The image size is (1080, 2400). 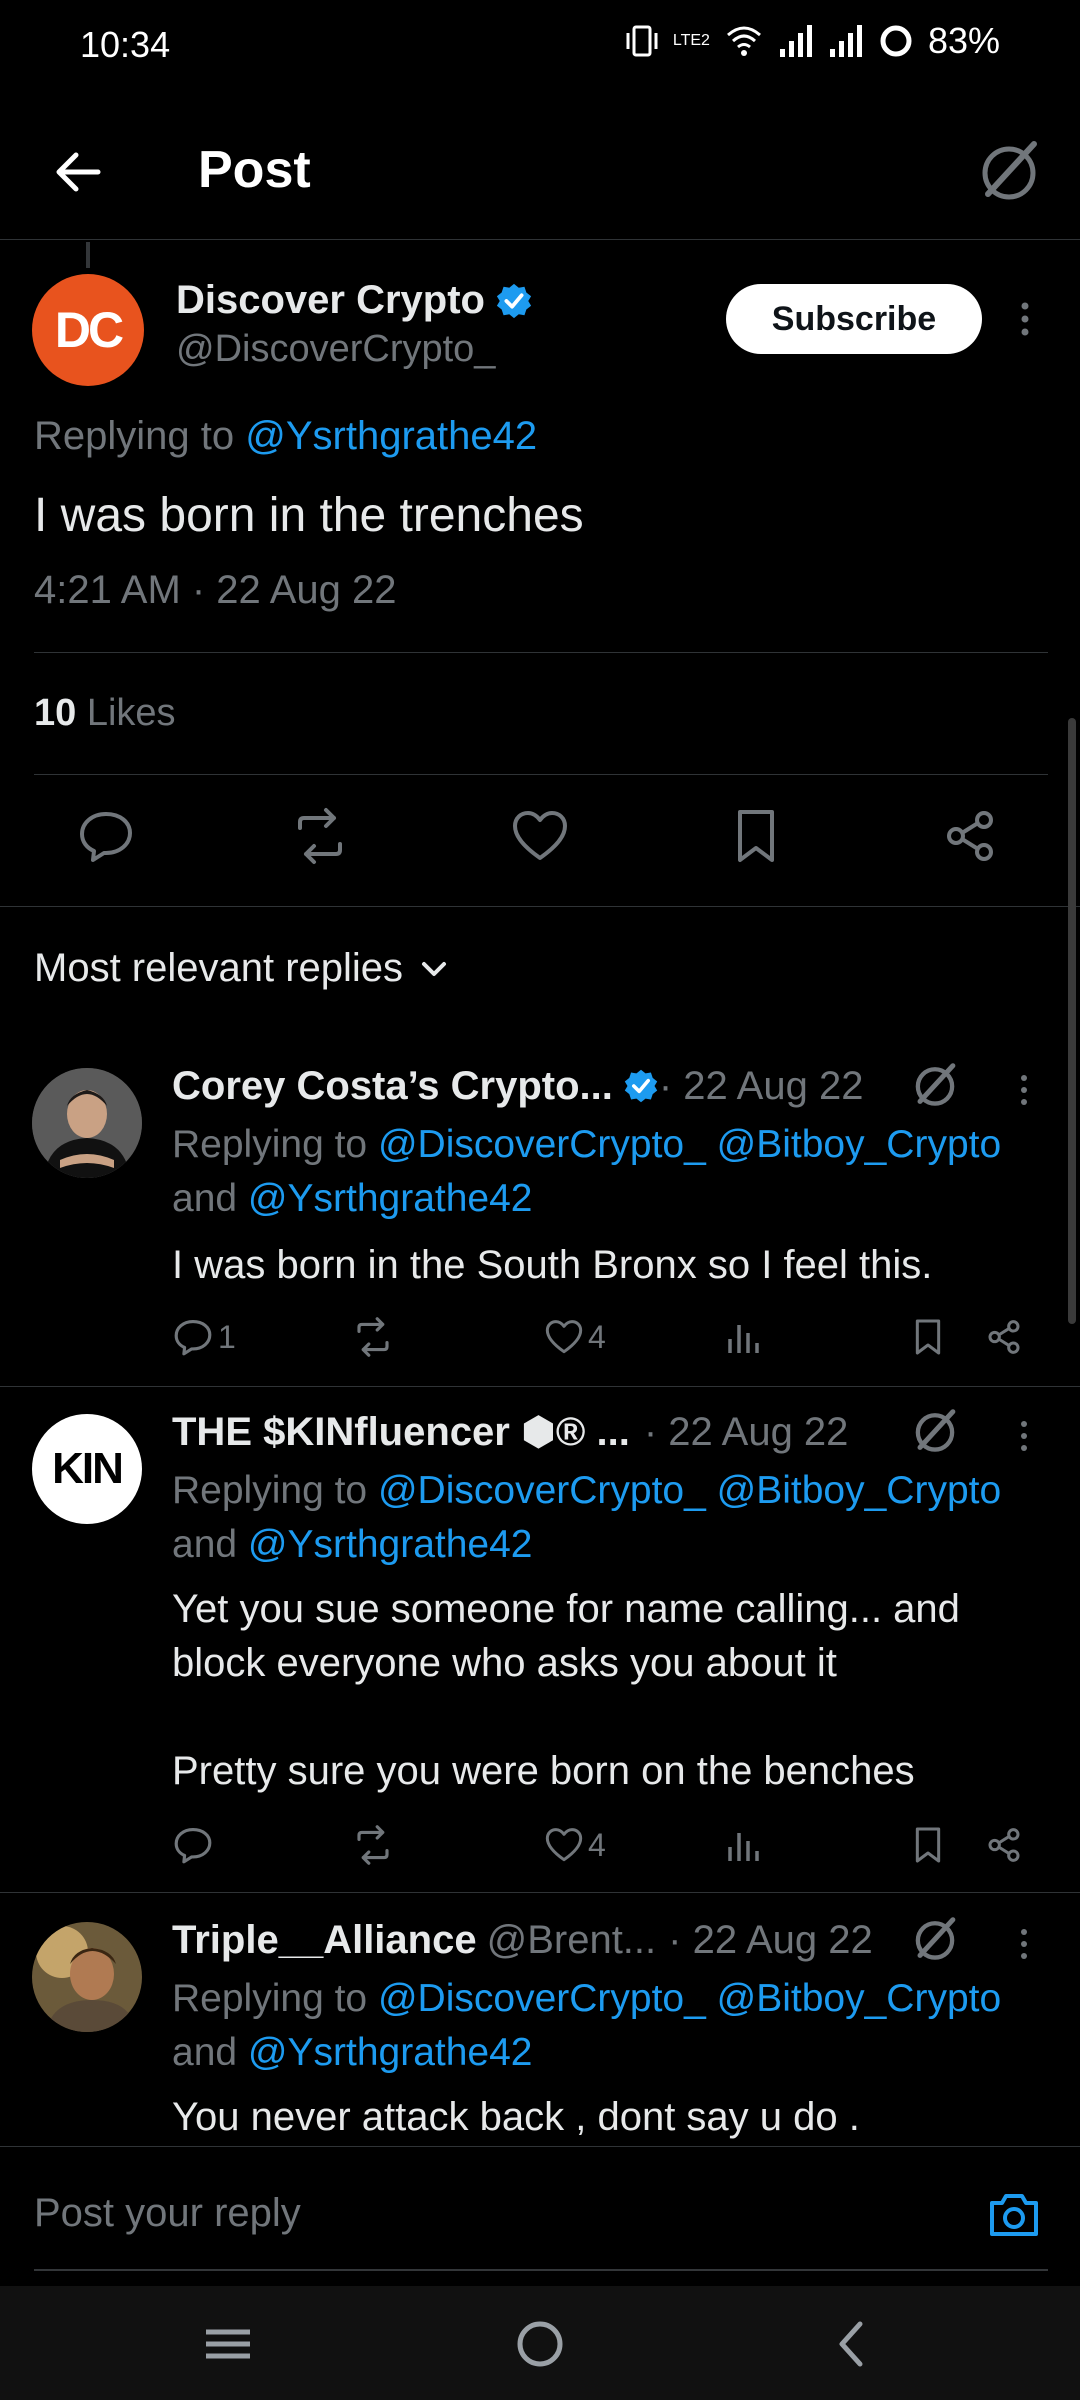 I want to click on like-button, so click(x=540, y=836).